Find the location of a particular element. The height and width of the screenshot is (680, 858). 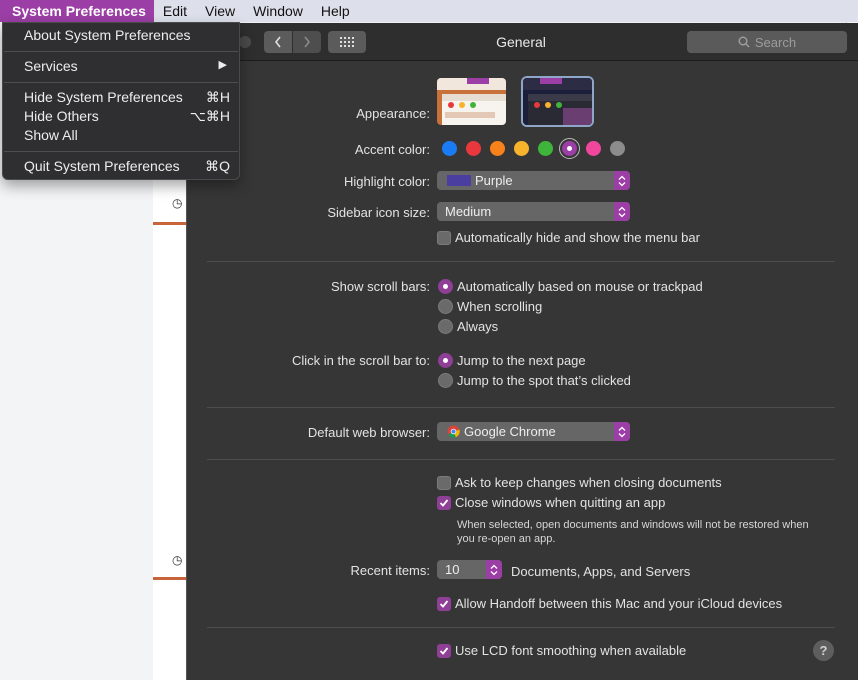

accent-pink-swatch is located at coordinates (593, 148).